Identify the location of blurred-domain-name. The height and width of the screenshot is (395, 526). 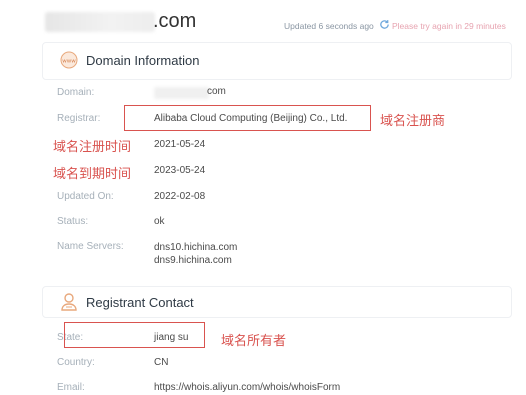
(100, 22).